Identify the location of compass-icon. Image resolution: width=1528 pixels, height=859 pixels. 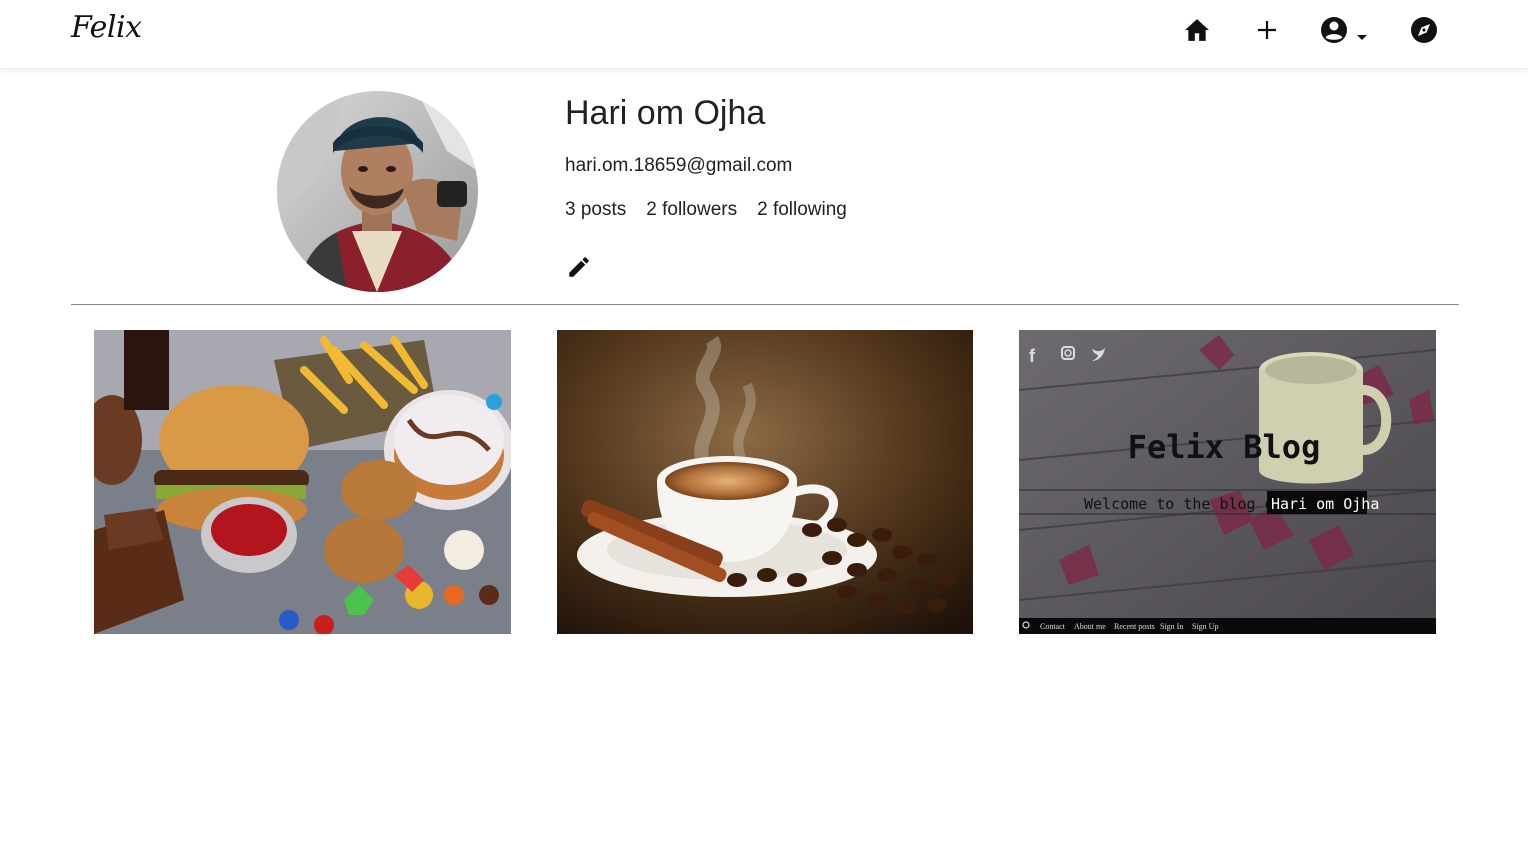
(1424, 30).